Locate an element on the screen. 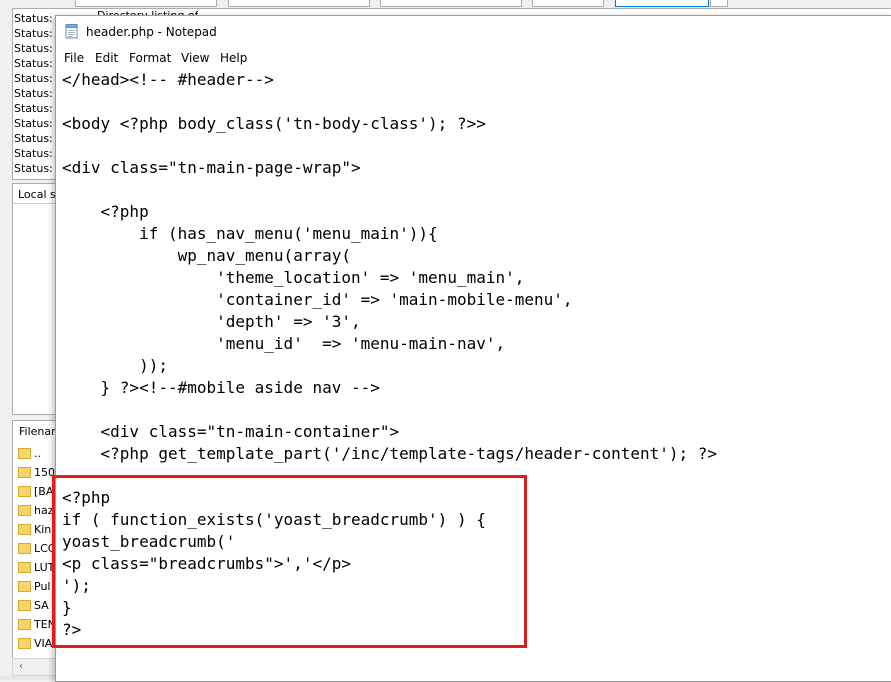 Image resolution: width=891 pixels, height=682 pixels. menu-view: View is located at coordinates (195, 58).